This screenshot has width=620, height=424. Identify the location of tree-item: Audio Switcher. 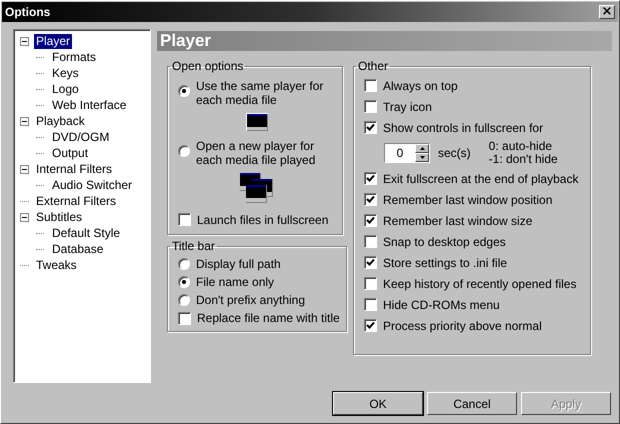
(92, 185).